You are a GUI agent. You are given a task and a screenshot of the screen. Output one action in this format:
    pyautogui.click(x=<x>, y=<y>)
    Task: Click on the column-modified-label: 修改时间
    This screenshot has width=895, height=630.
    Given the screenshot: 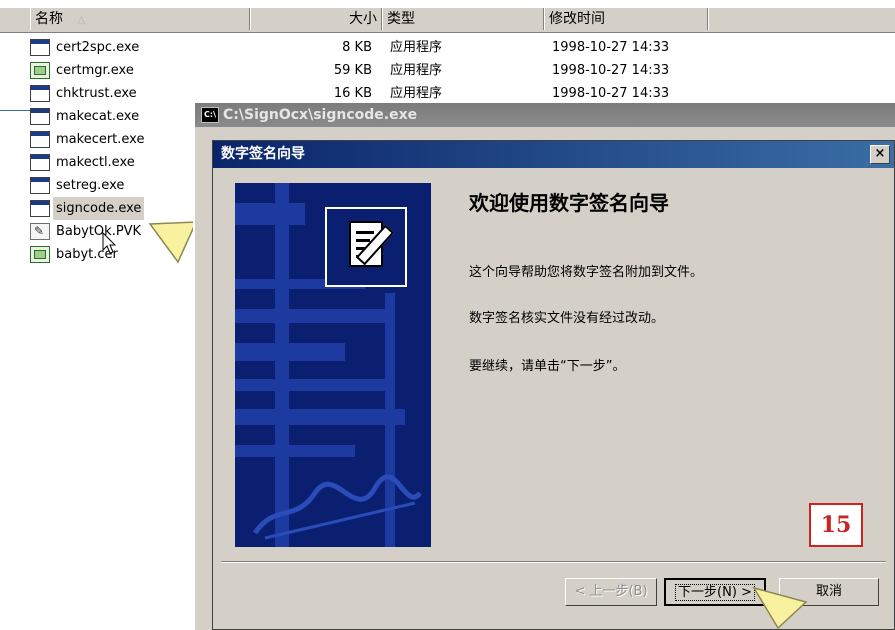 What is the action you would take?
    pyautogui.click(x=577, y=19)
    